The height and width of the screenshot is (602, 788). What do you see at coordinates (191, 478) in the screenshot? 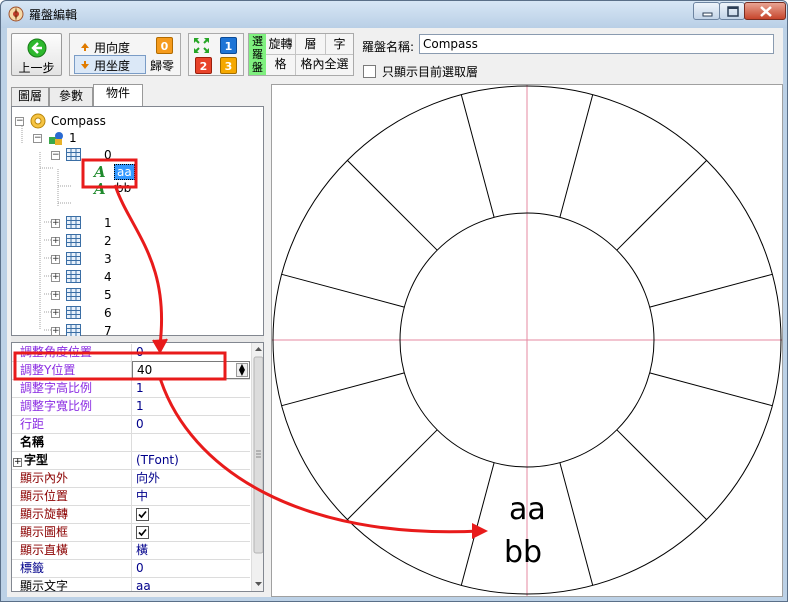
I see `property-value: 向外` at bounding box center [191, 478].